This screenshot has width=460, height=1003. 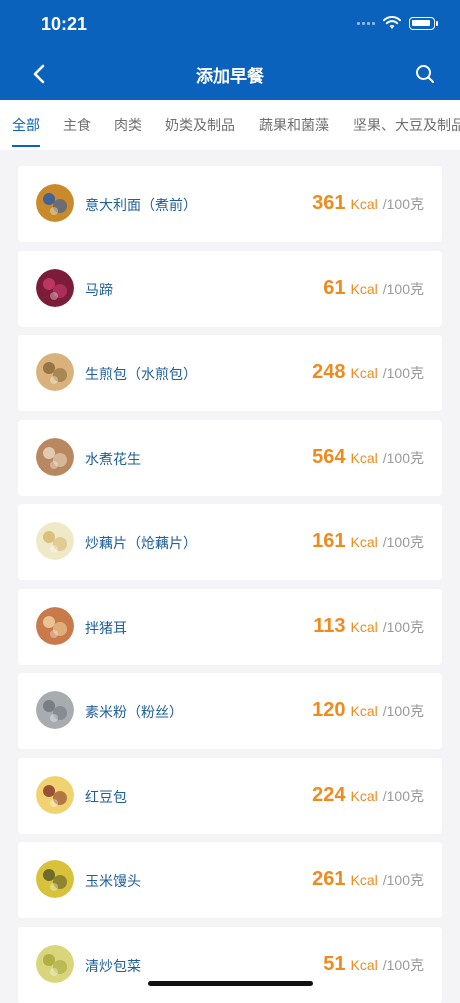 I want to click on food-name: 水煮花生, so click(x=113, y=459).